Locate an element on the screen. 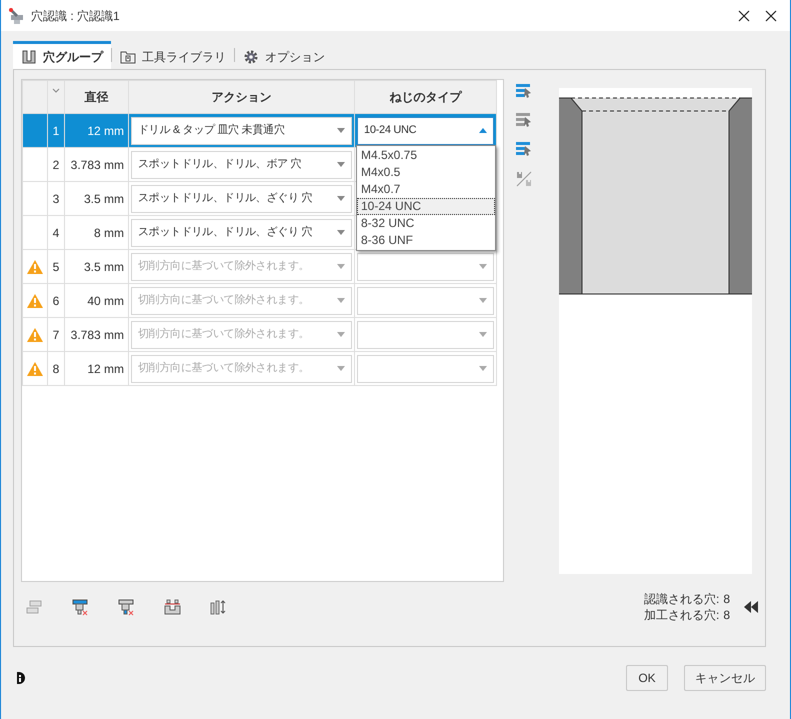 Image resolution: width=791 pixels, height=719 pixels. dropdown-option: 10-24 UNC is located at coordinates (426, 206).